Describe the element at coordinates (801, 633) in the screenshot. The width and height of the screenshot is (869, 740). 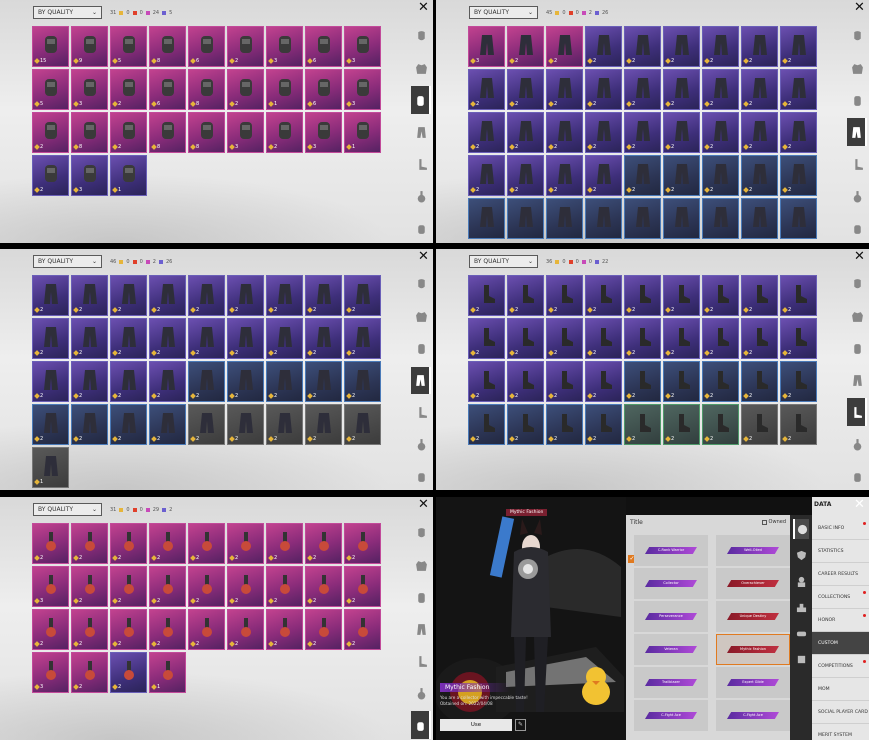
I see `controller-tab-icon` at that location.